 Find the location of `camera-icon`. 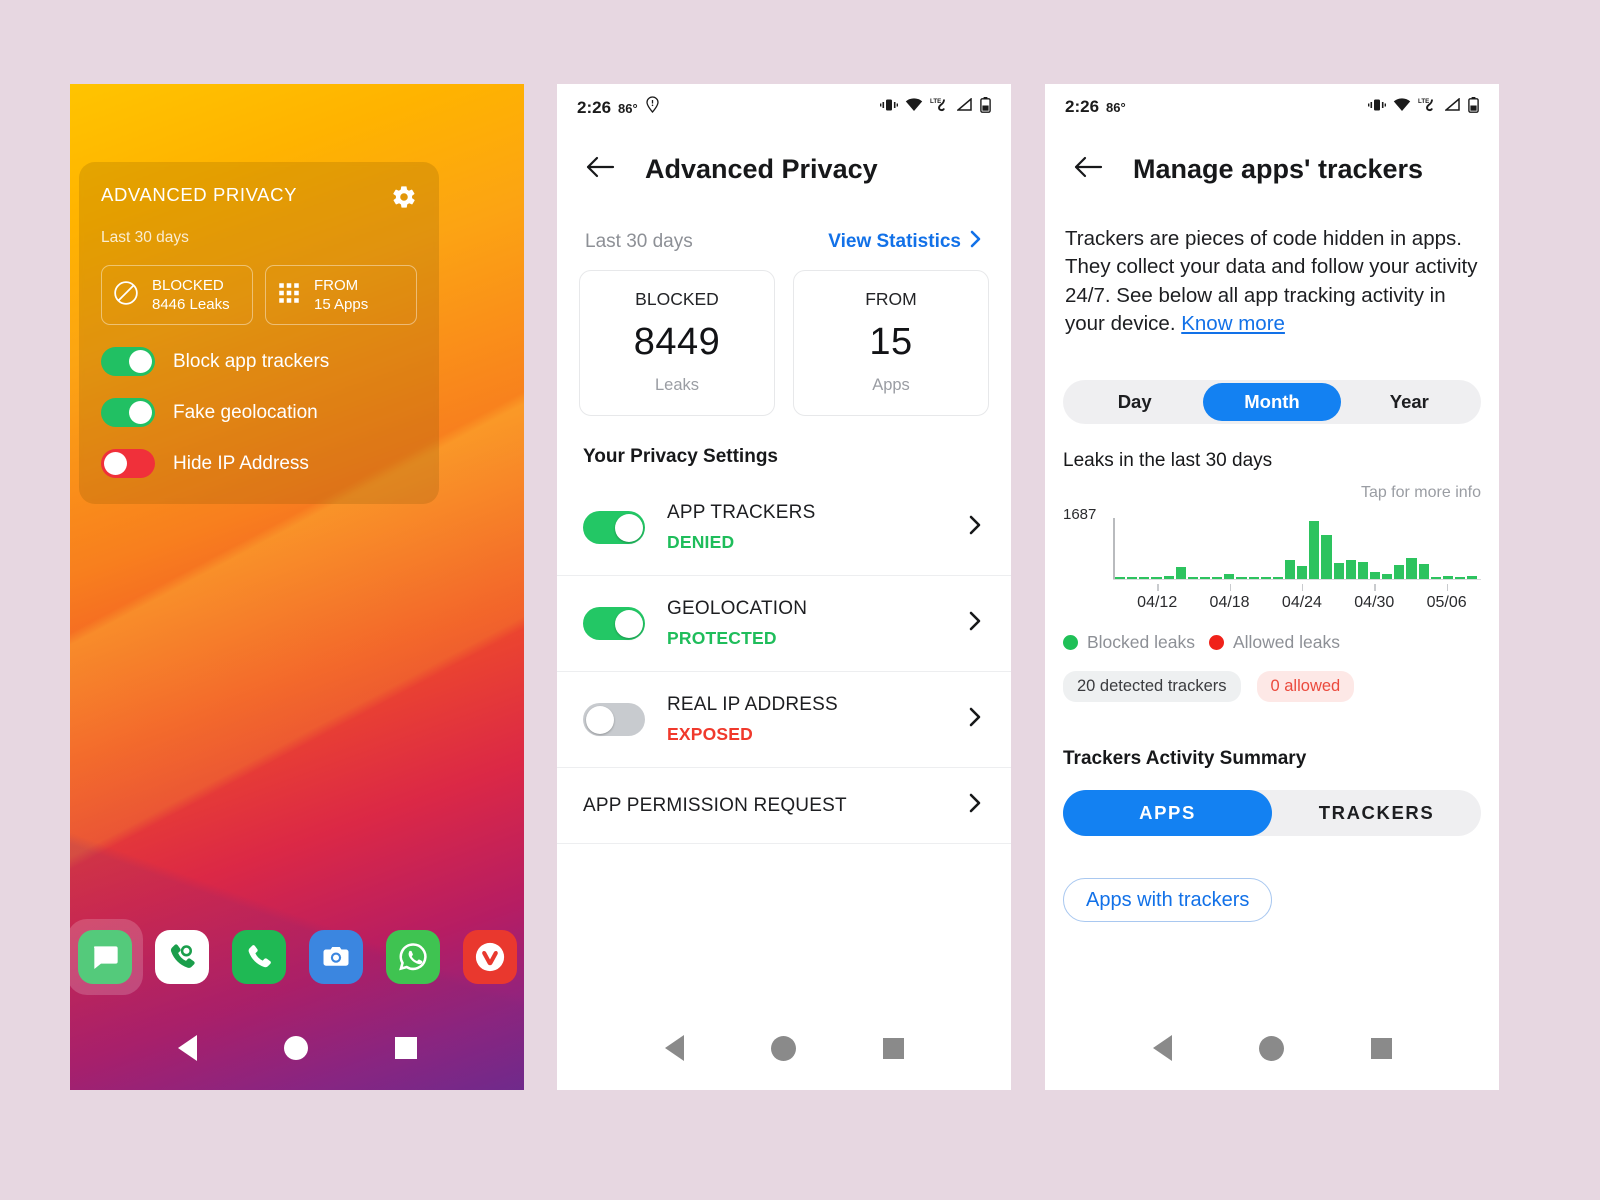

camera-icon is located at coordinates (335, 957).